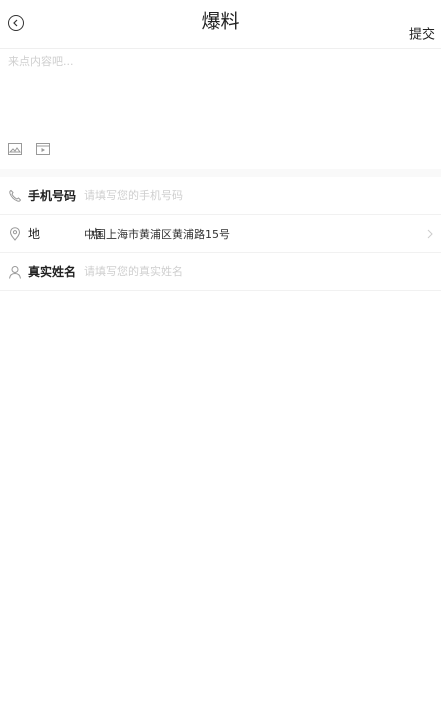 The height and width of the screenshot is (723, 441). What do you see at coordinates (157, 234) in the screenshot?
I see `location-value: 中国上海市黄浦区黄浦路15号` at bounding box center [157, 234].